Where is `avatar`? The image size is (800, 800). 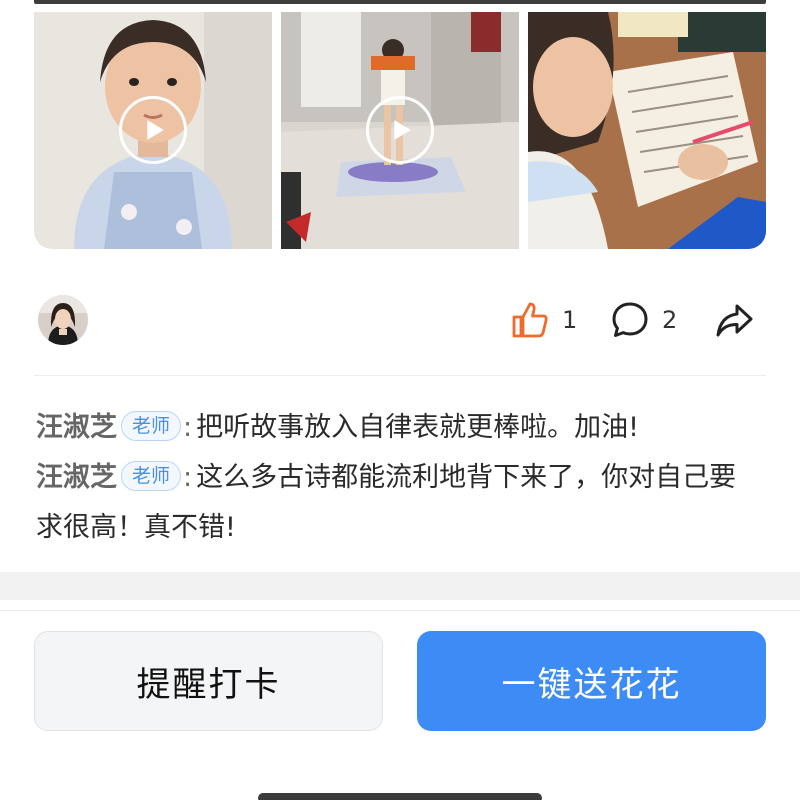 avatar is located at coordinates (63, 320).